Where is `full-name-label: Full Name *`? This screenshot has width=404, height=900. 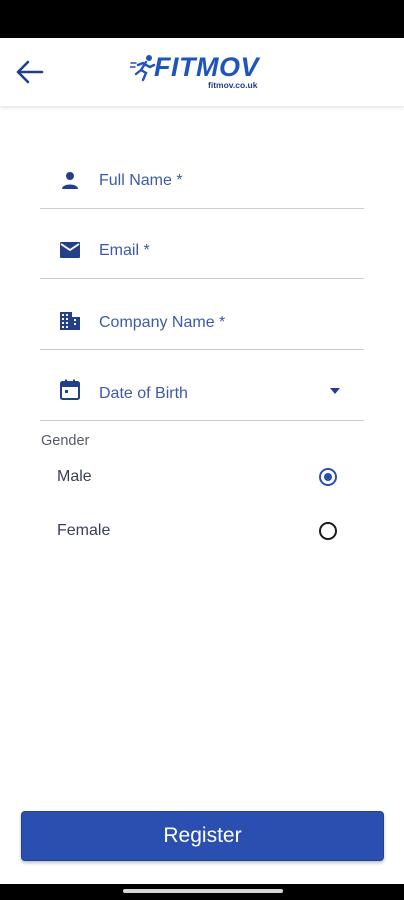
full-name-label: Full Name * is located at coordinates (141, 180).